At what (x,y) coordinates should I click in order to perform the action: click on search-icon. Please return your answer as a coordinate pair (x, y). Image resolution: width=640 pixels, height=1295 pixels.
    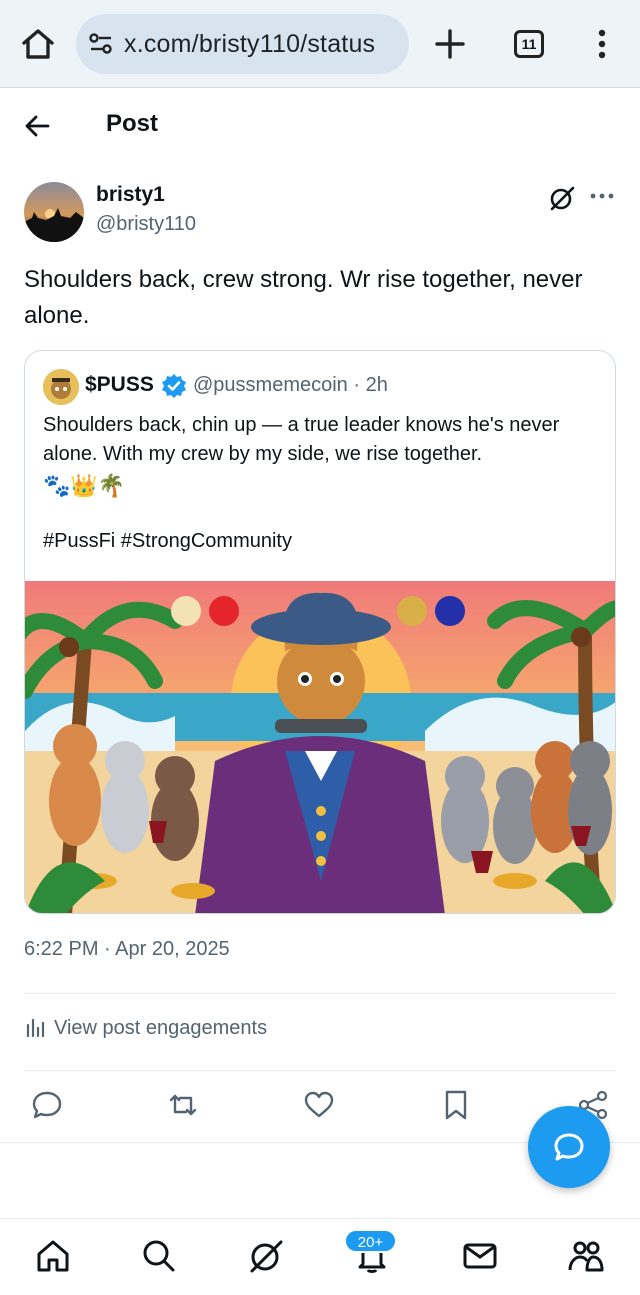
    Looking at the image, I should click on (159, 1256).